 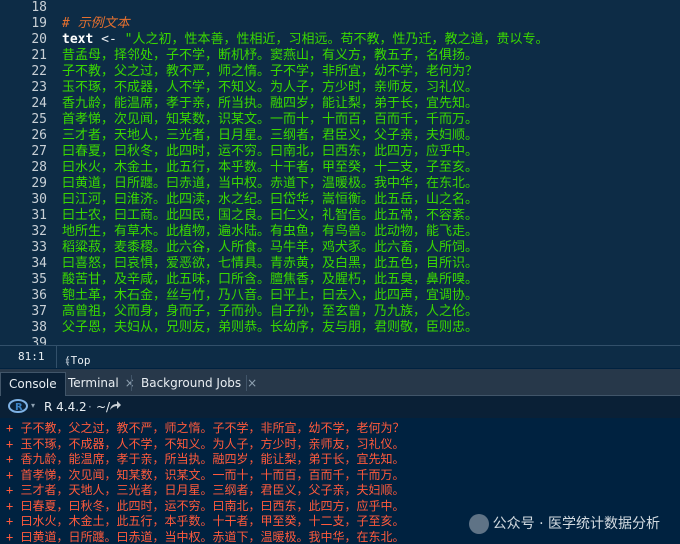 What do you see at coordinates (39, 295) in the screenshot?
I see `line-number: 36` at bounding box center [39, 295].